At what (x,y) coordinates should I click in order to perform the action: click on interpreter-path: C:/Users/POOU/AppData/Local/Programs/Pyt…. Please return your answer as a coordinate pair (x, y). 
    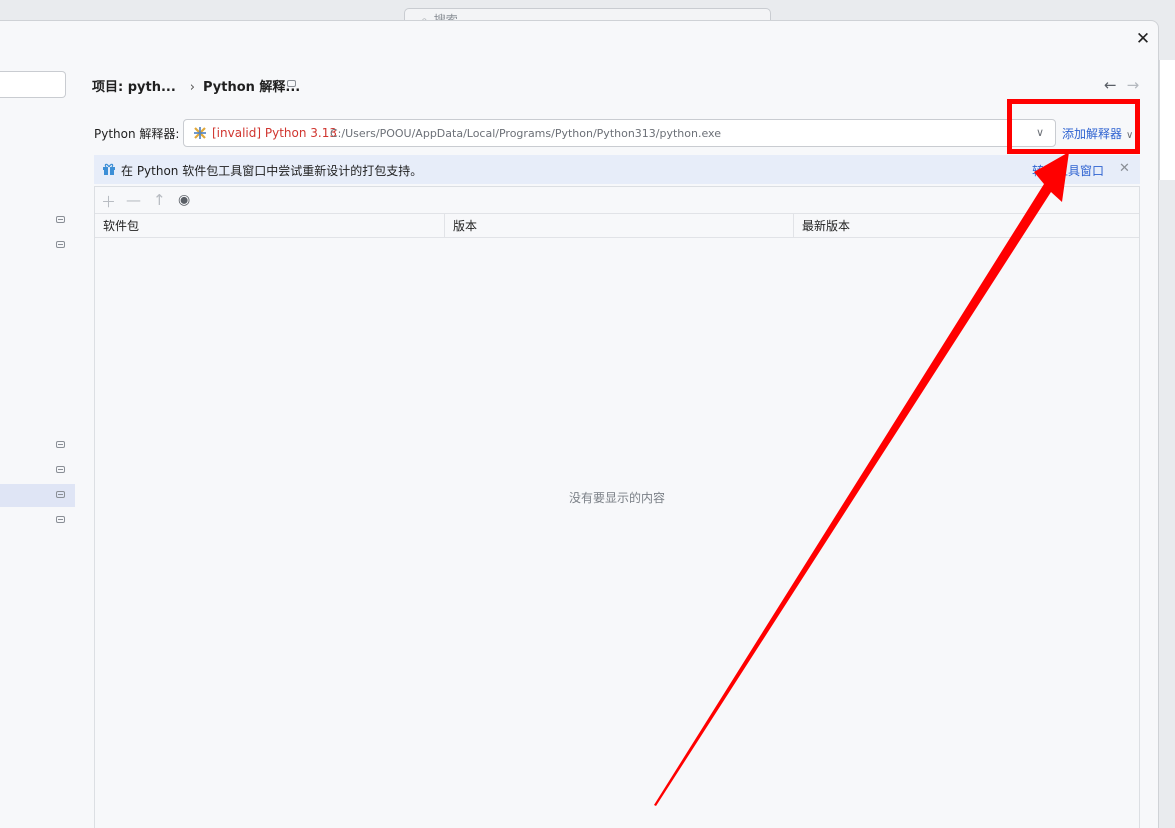
    Looking at the image, I should click on (525, 133).